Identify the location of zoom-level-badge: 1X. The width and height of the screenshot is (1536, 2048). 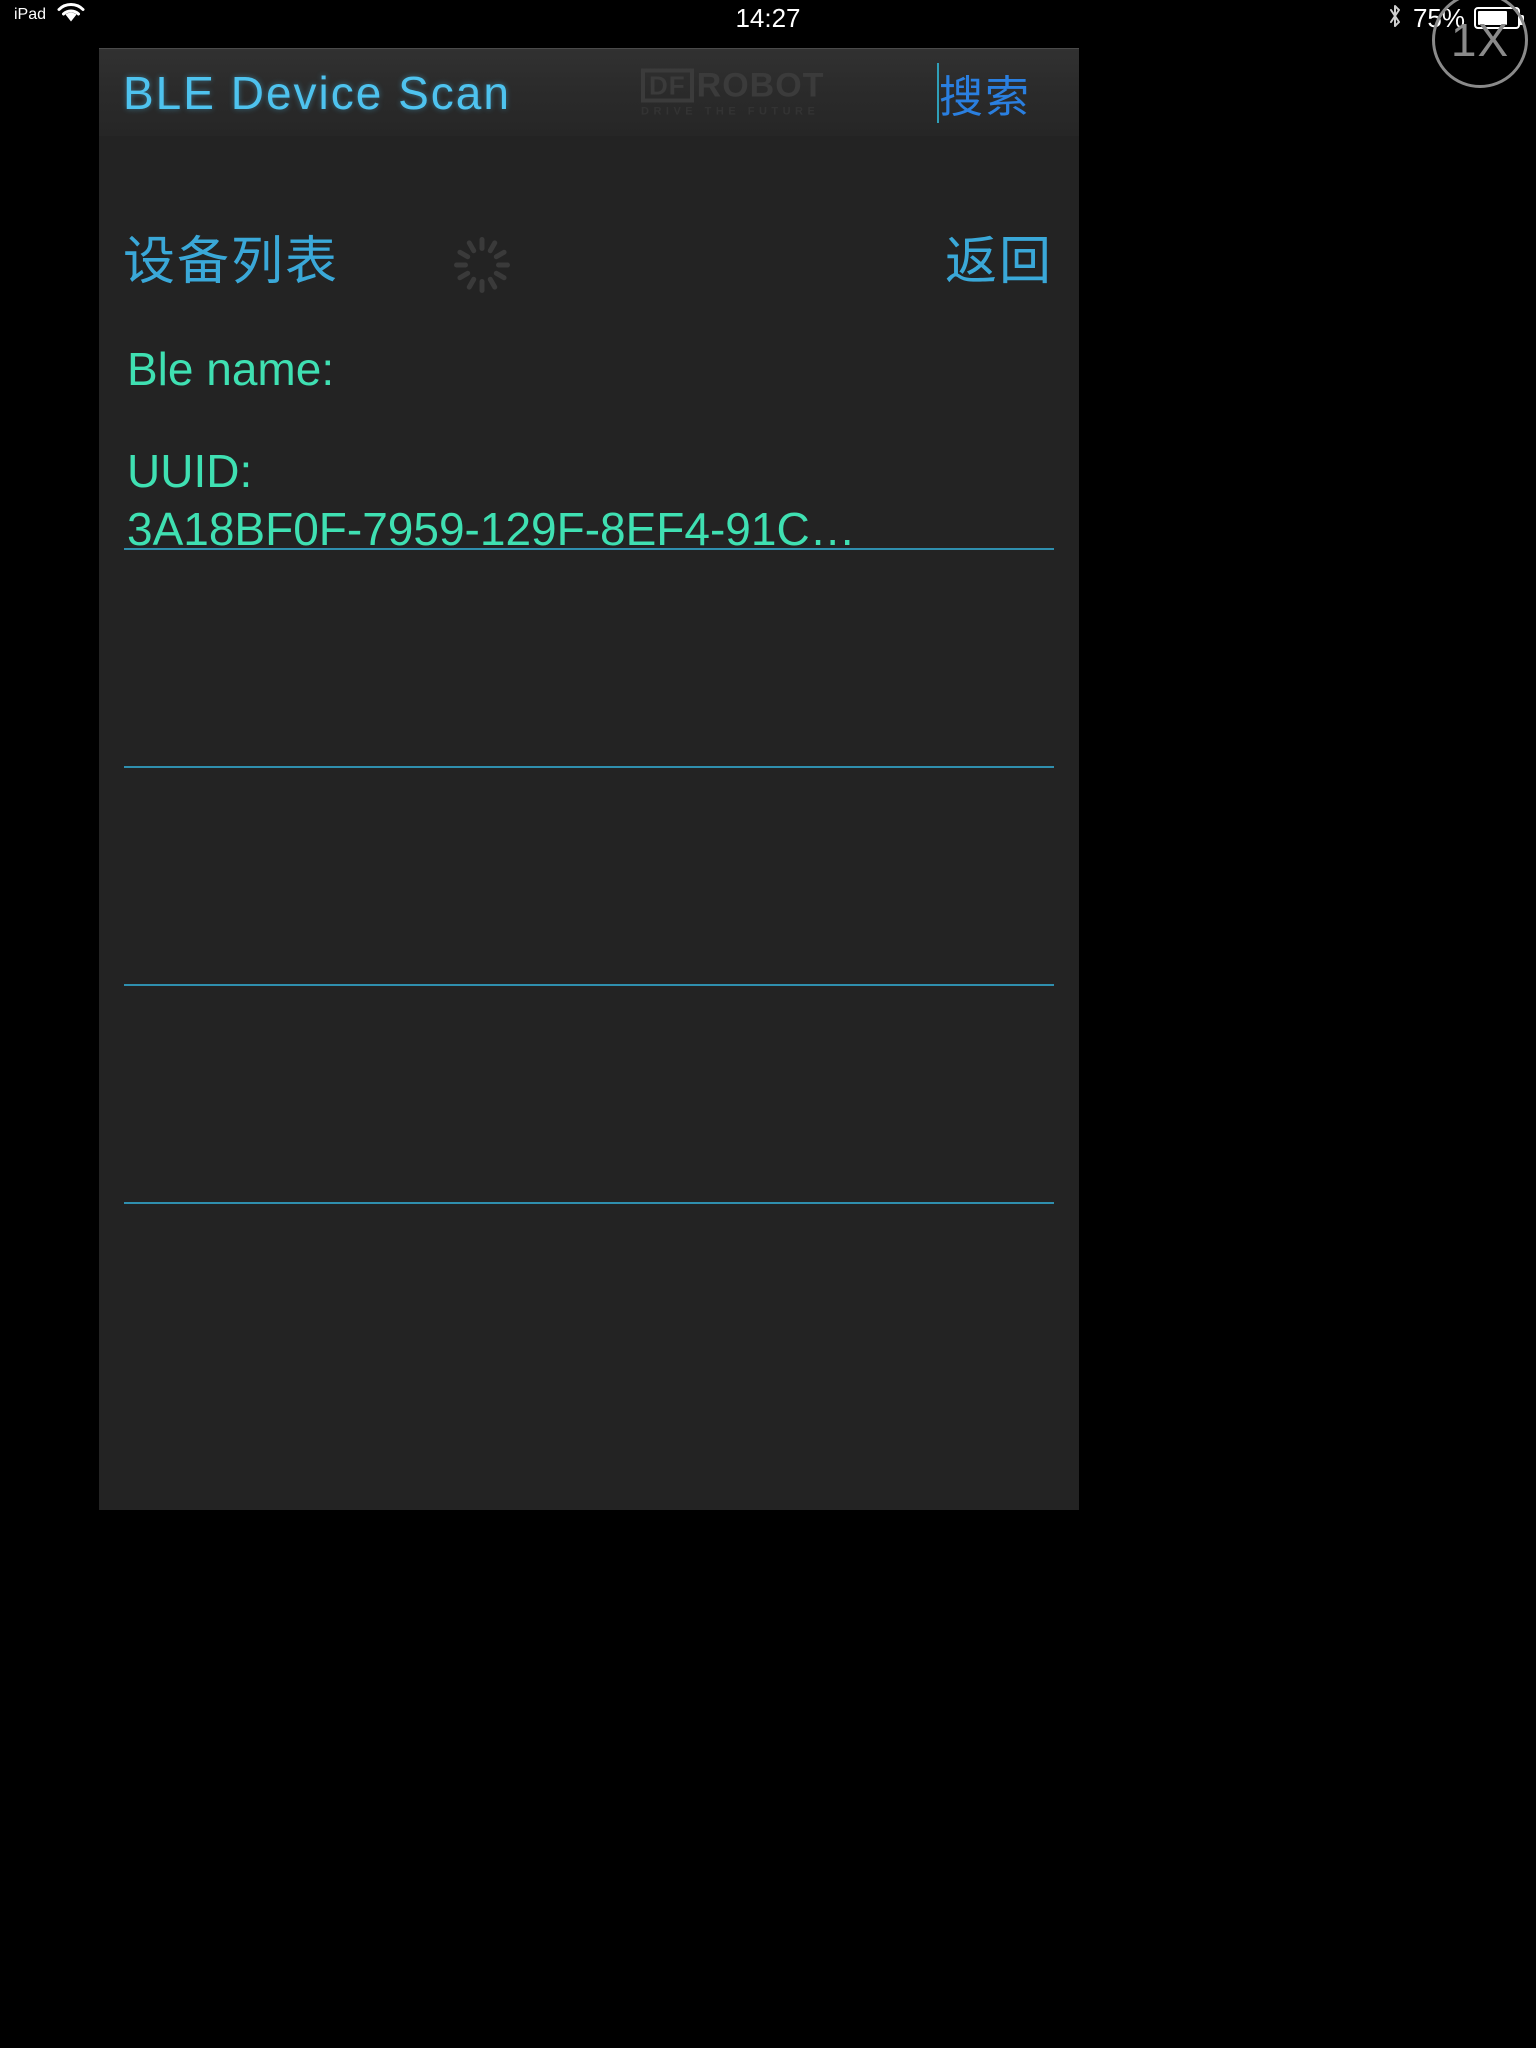
(1480, 44).